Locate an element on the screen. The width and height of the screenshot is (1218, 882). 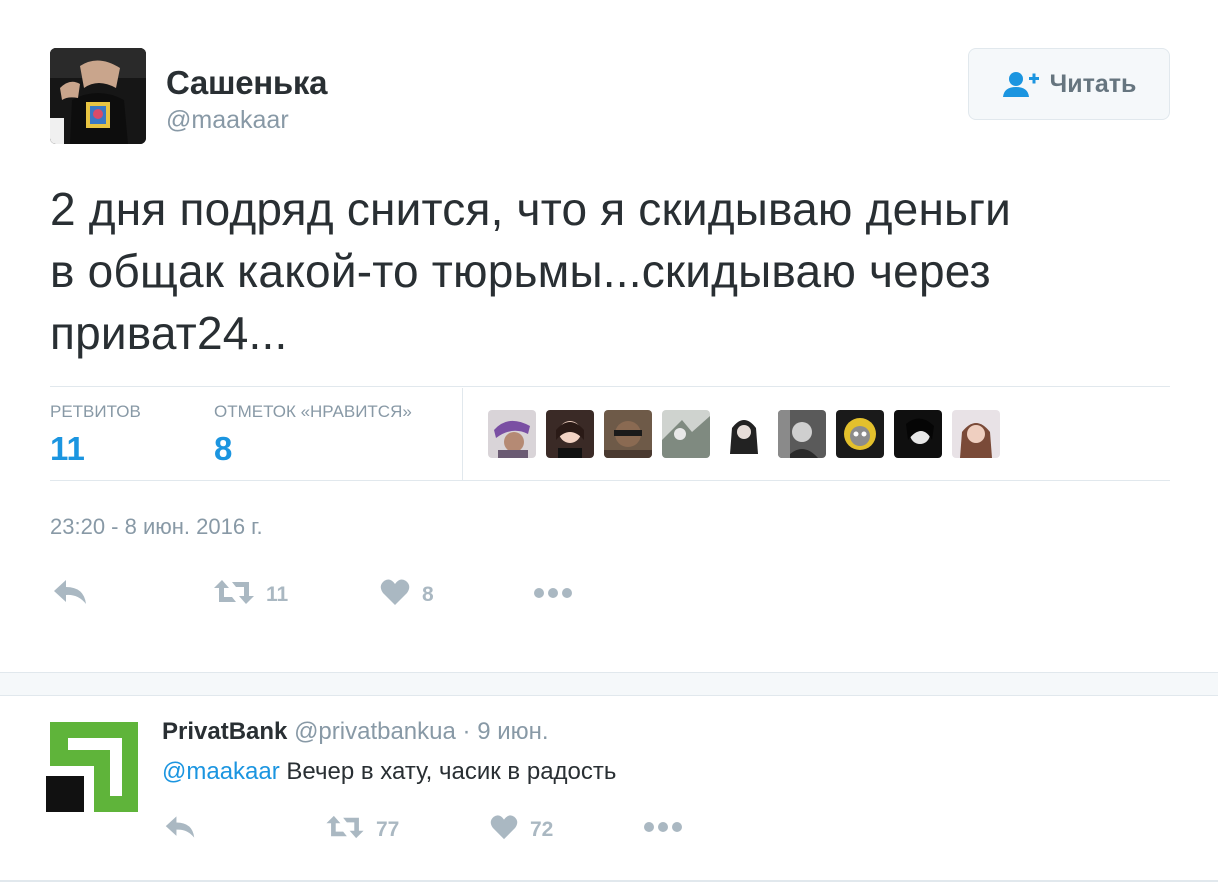
likes-stat-value: 8 is located at coordinates (223, 448).